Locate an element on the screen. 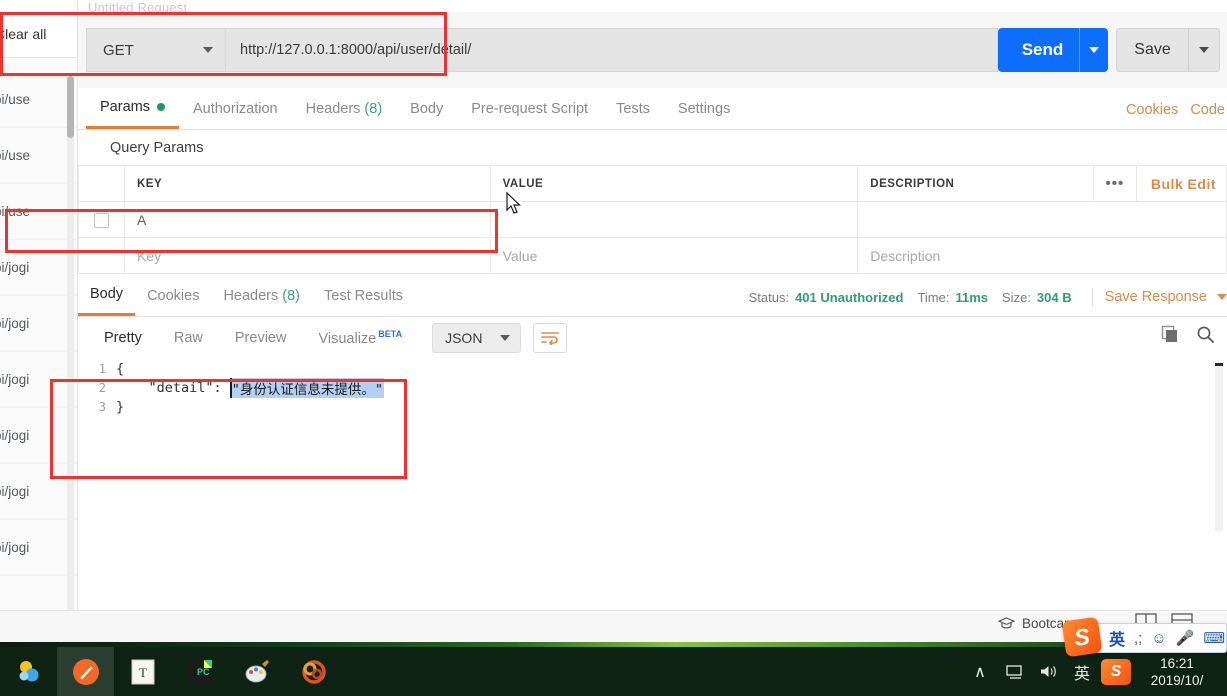  view-tab-visualize: Visualize BETA is located at coordinates (360, 338).